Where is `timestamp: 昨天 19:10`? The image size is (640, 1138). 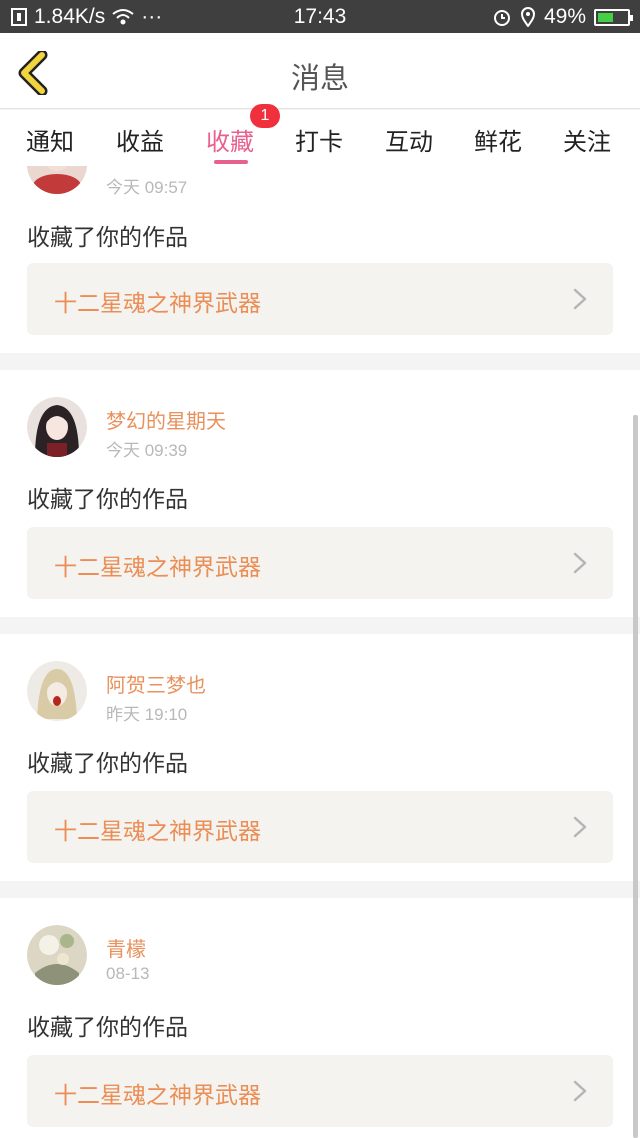
timestamp: 昨天 19:10 is located at coordinates (147, 714).